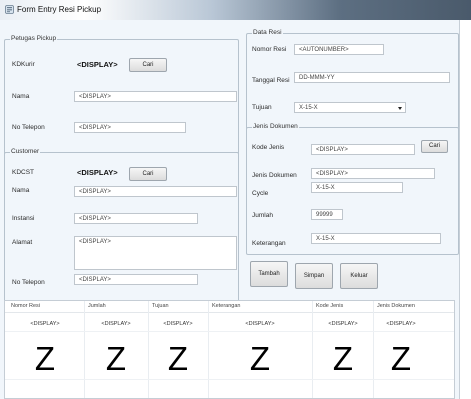  Describe the element at coordinates (226, 306) in the screenshot. I see `column-header-keterangan: Keterangan` at that location.